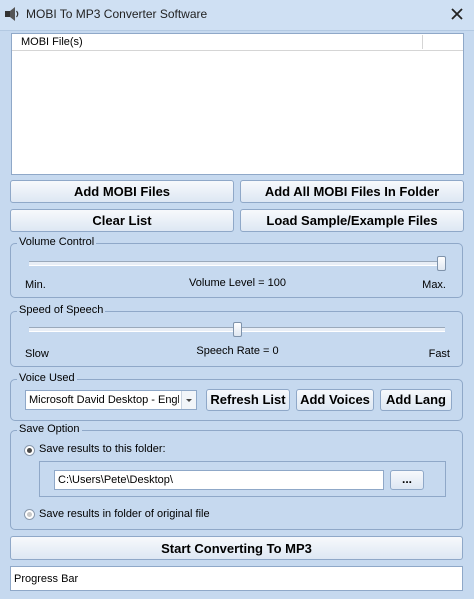 The width and height of the screenshot is (474, 599). What do you see at coordinates (61, 310) in the screenshot?
I see `speech-group-label: Speed of Speech` at bounding box center [61, 310].